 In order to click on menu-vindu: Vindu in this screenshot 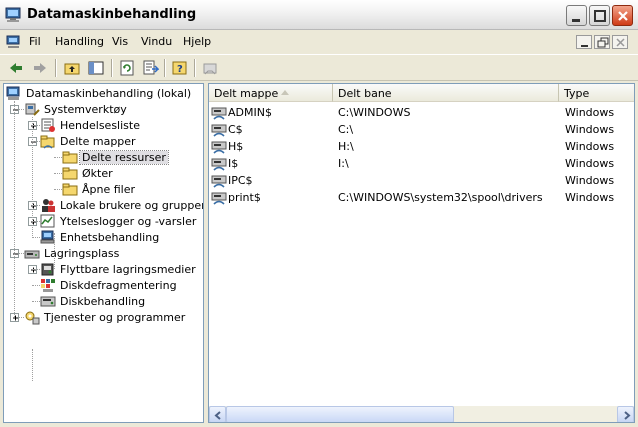, I will do `click(156, 41)`.